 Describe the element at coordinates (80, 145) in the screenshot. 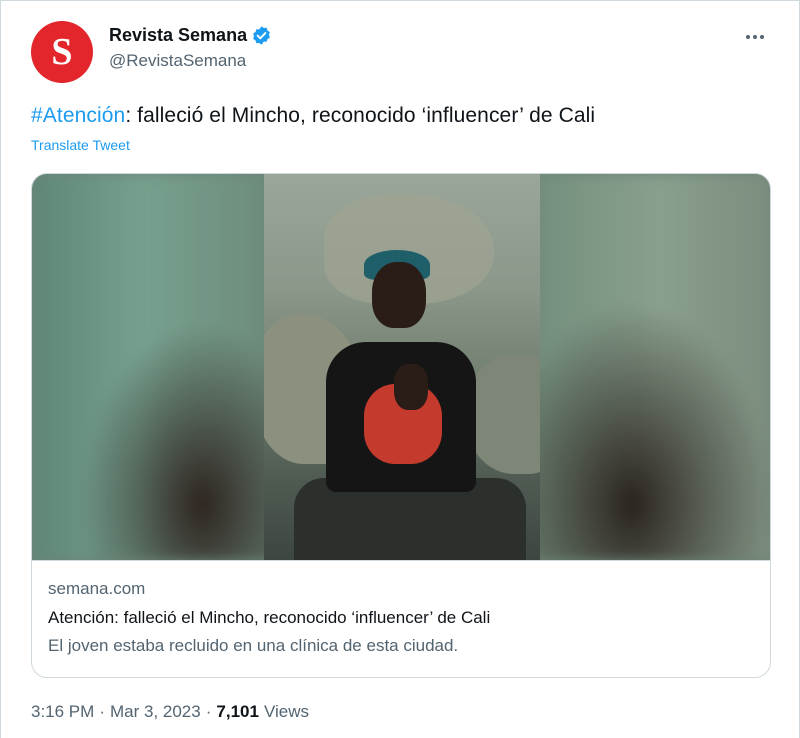

I see `translate-tweet-link: Translate Tweet` at that location.